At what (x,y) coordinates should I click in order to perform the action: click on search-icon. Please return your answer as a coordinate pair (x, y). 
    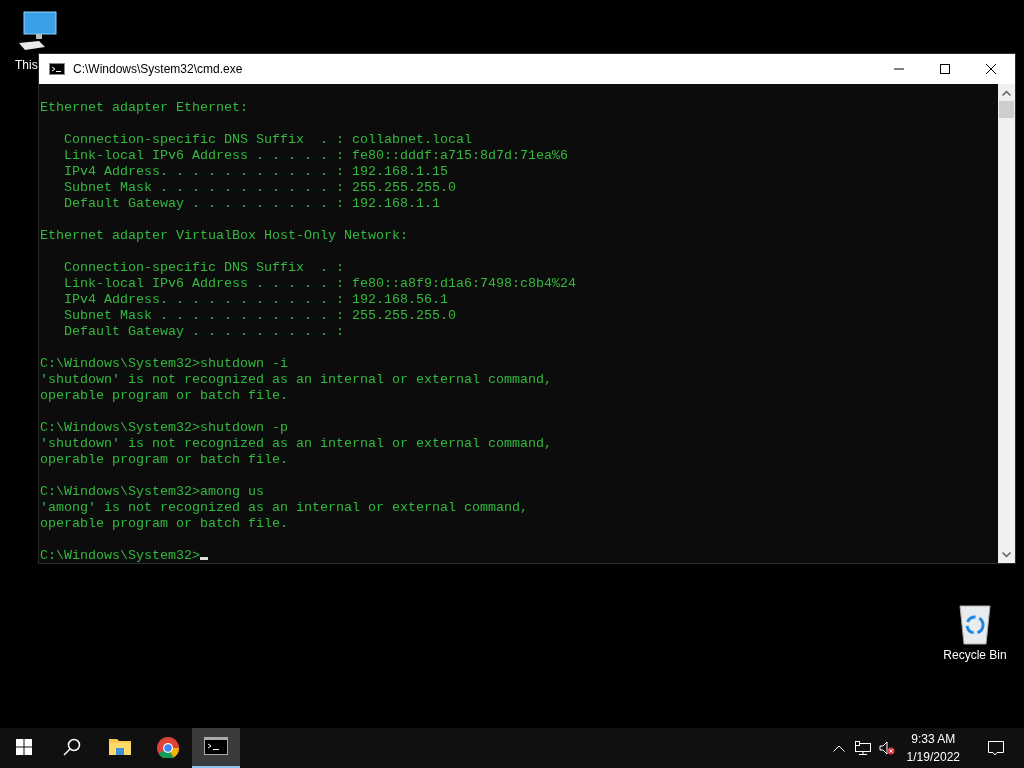
    Looking at the image, I should click on (72, 747).